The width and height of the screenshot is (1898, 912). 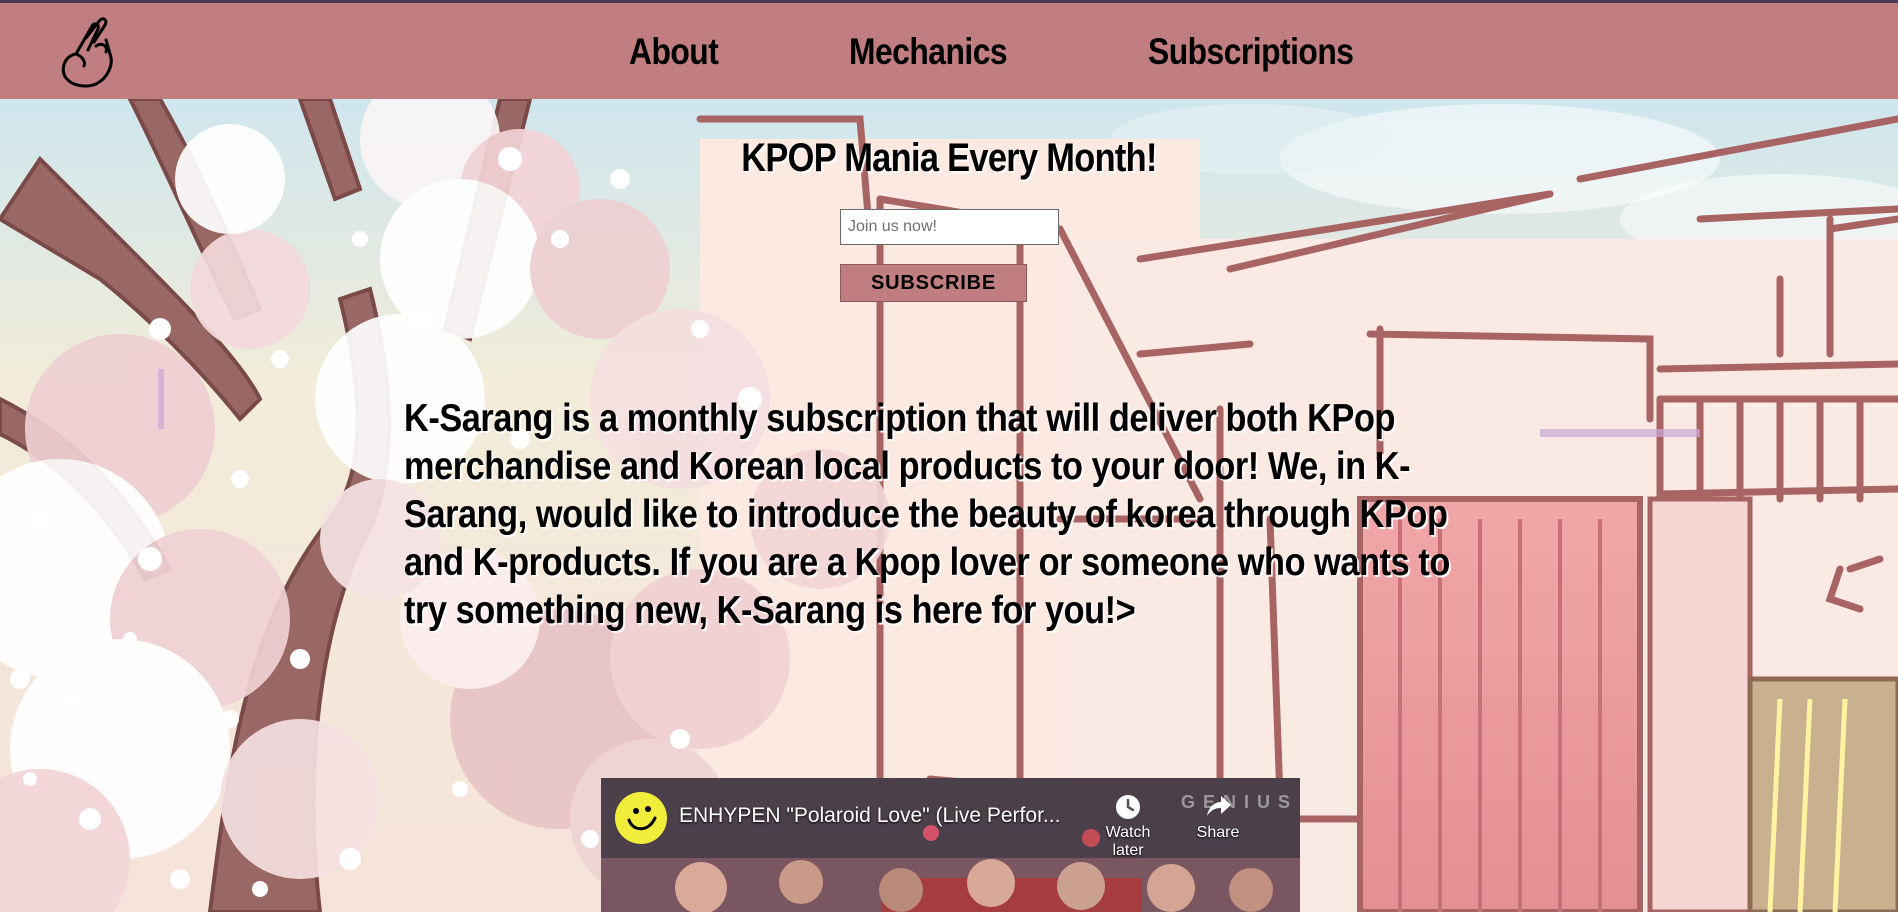 I want to click on nav-mechanics: Mechanics, so click(x=928, y=52).